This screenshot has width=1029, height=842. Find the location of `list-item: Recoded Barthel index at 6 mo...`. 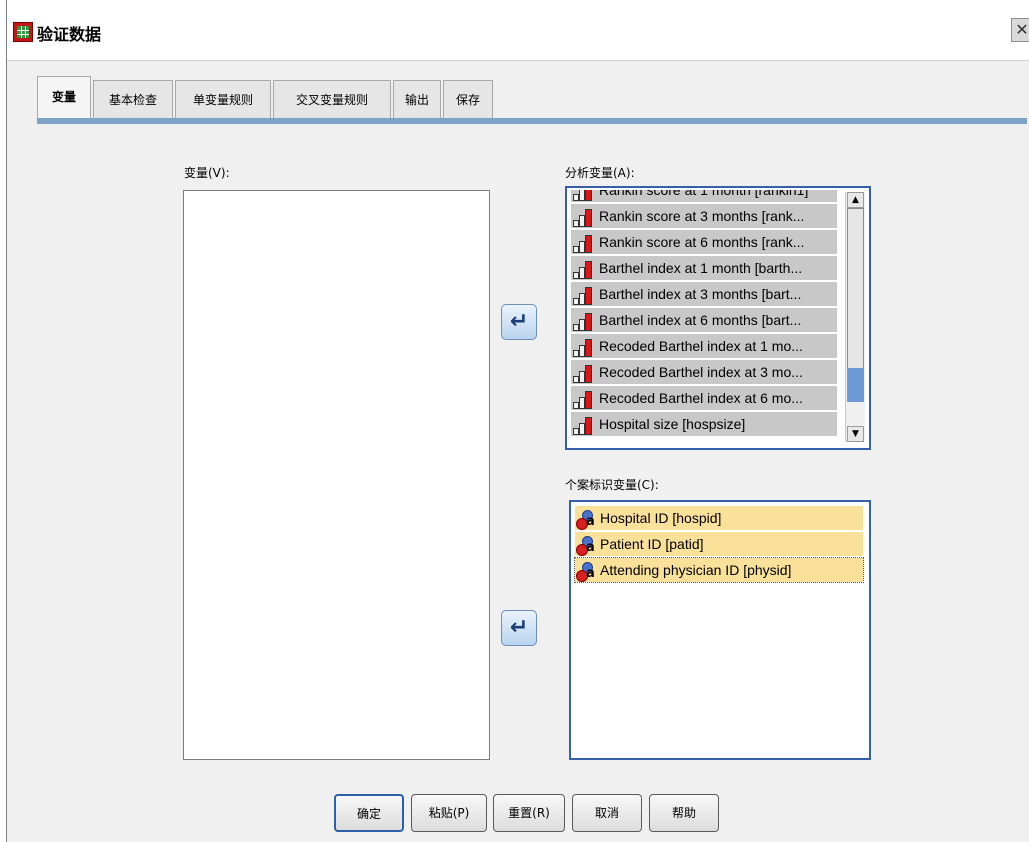

list-item: Recoded Barthel index at 6 mo... is located at coordinates (704, 398).